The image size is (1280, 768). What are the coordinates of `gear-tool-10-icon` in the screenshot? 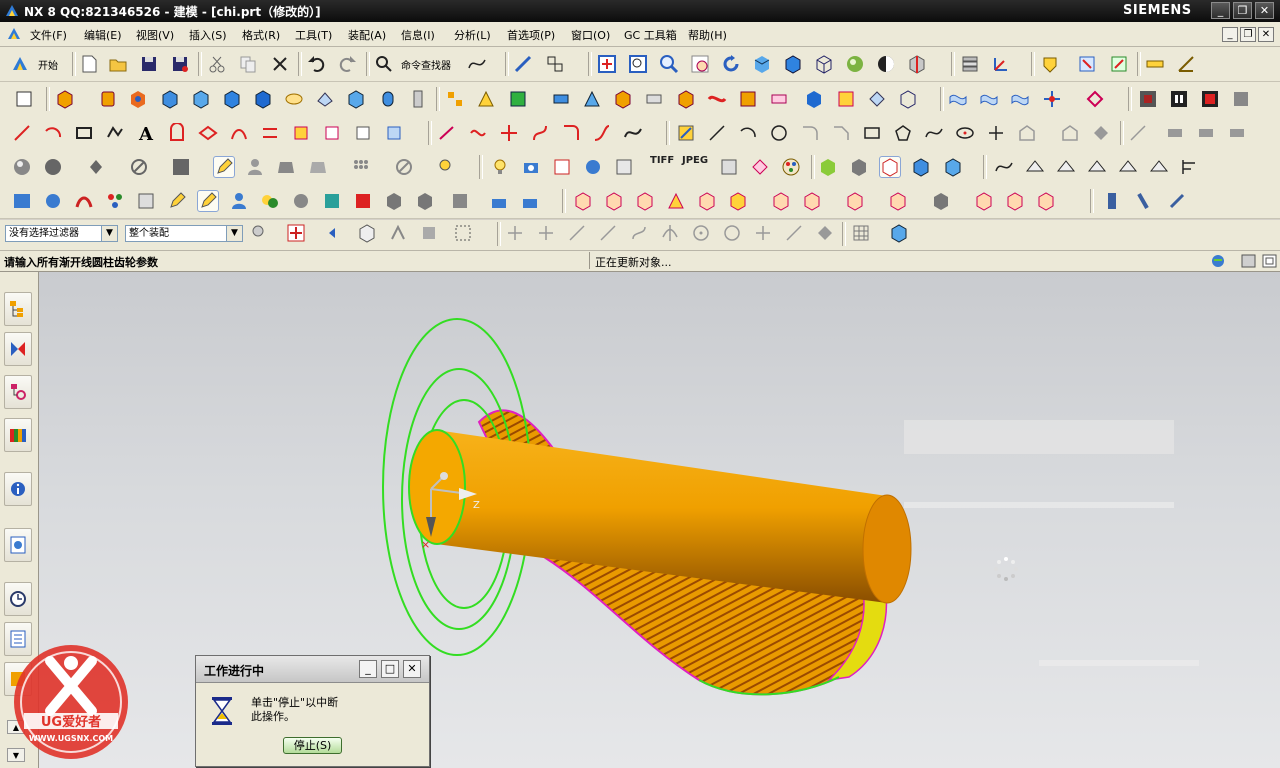 It's located at (898, 201).